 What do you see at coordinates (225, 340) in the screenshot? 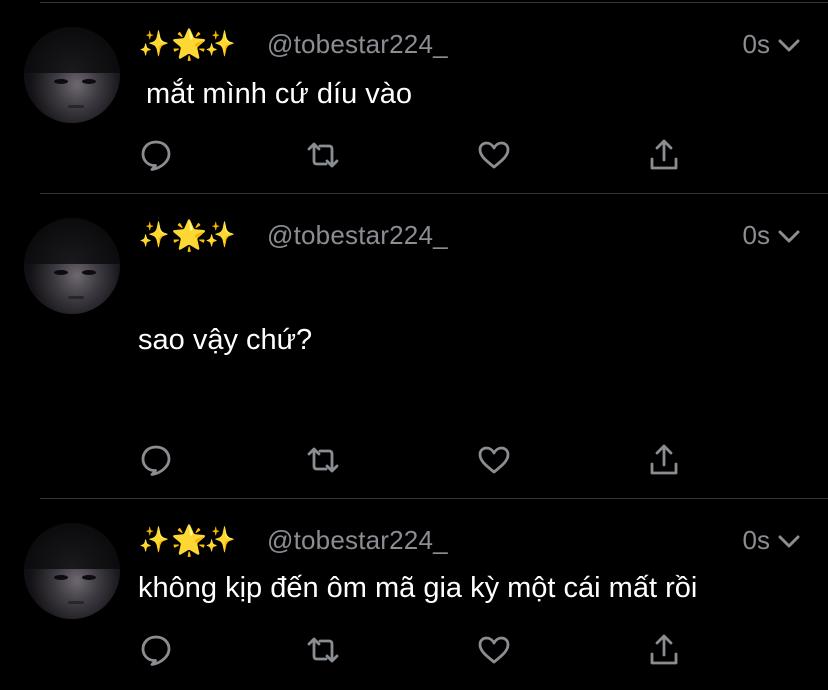
I see `tweet-text: sao vậy chứ?` at bounding box center [225, 340].